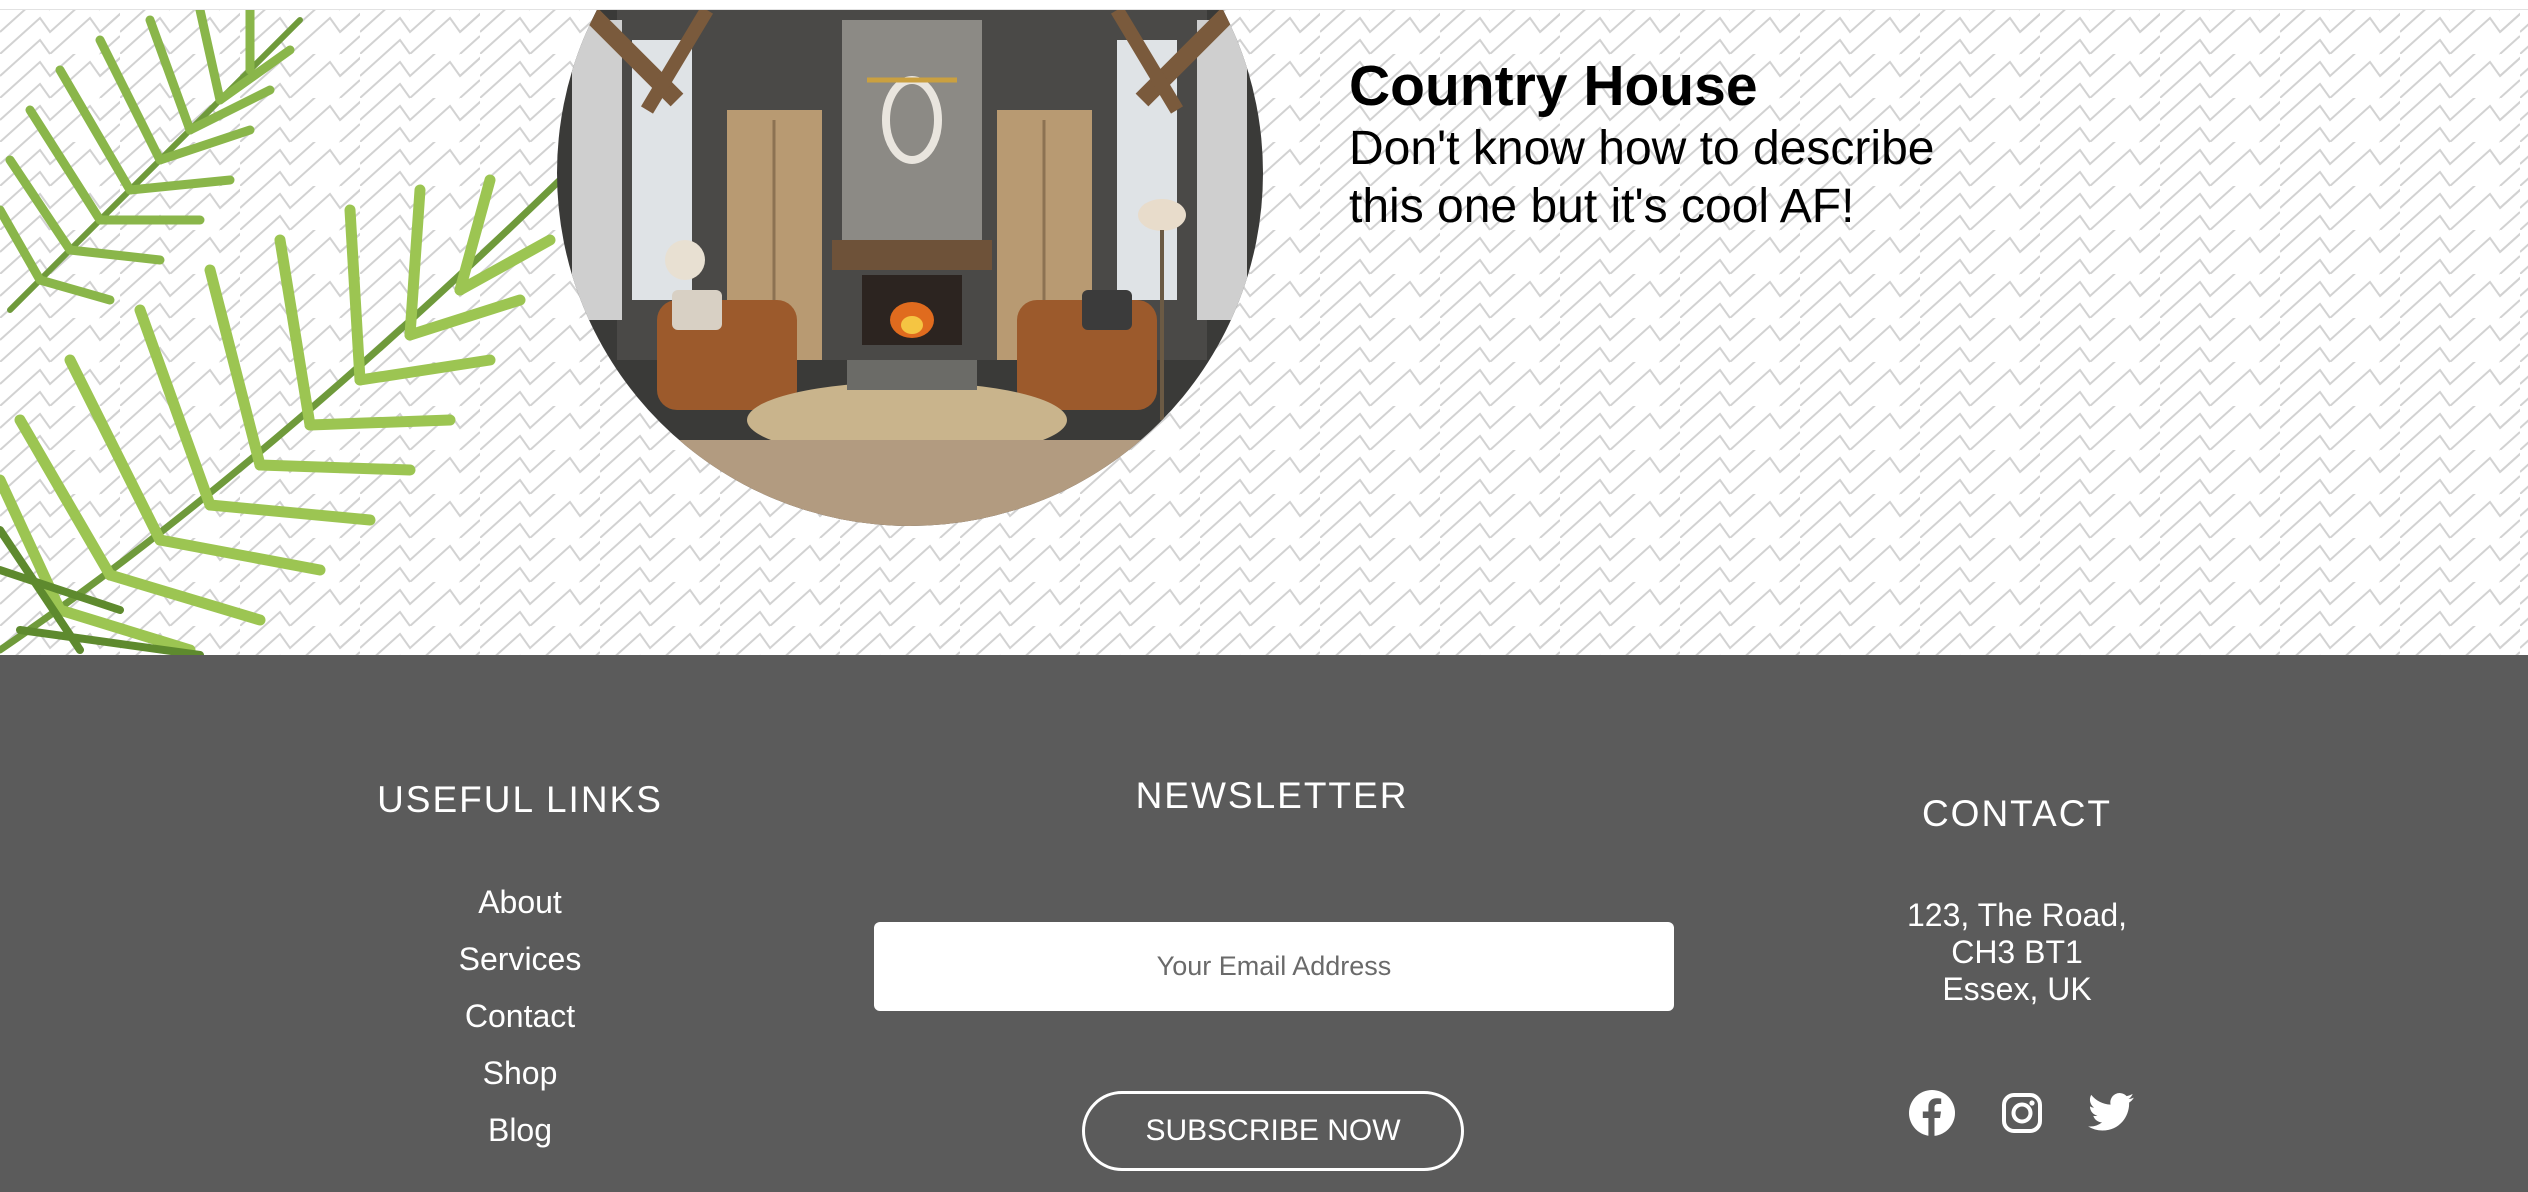 The image size is (2528, 1192). I want to click on useful-links-list: About Services Contact Shop Blog, so click(520, 1019).